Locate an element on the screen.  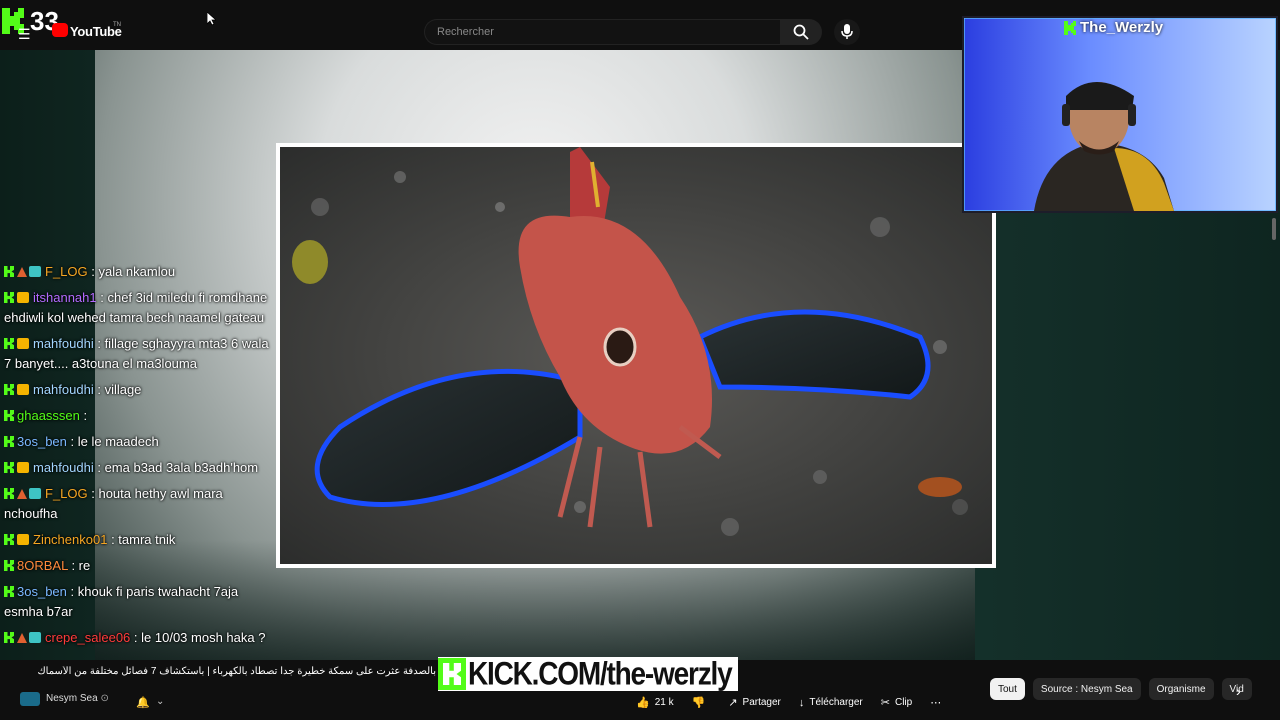
action-label: Télécharger is located at coordinates (836, 702).